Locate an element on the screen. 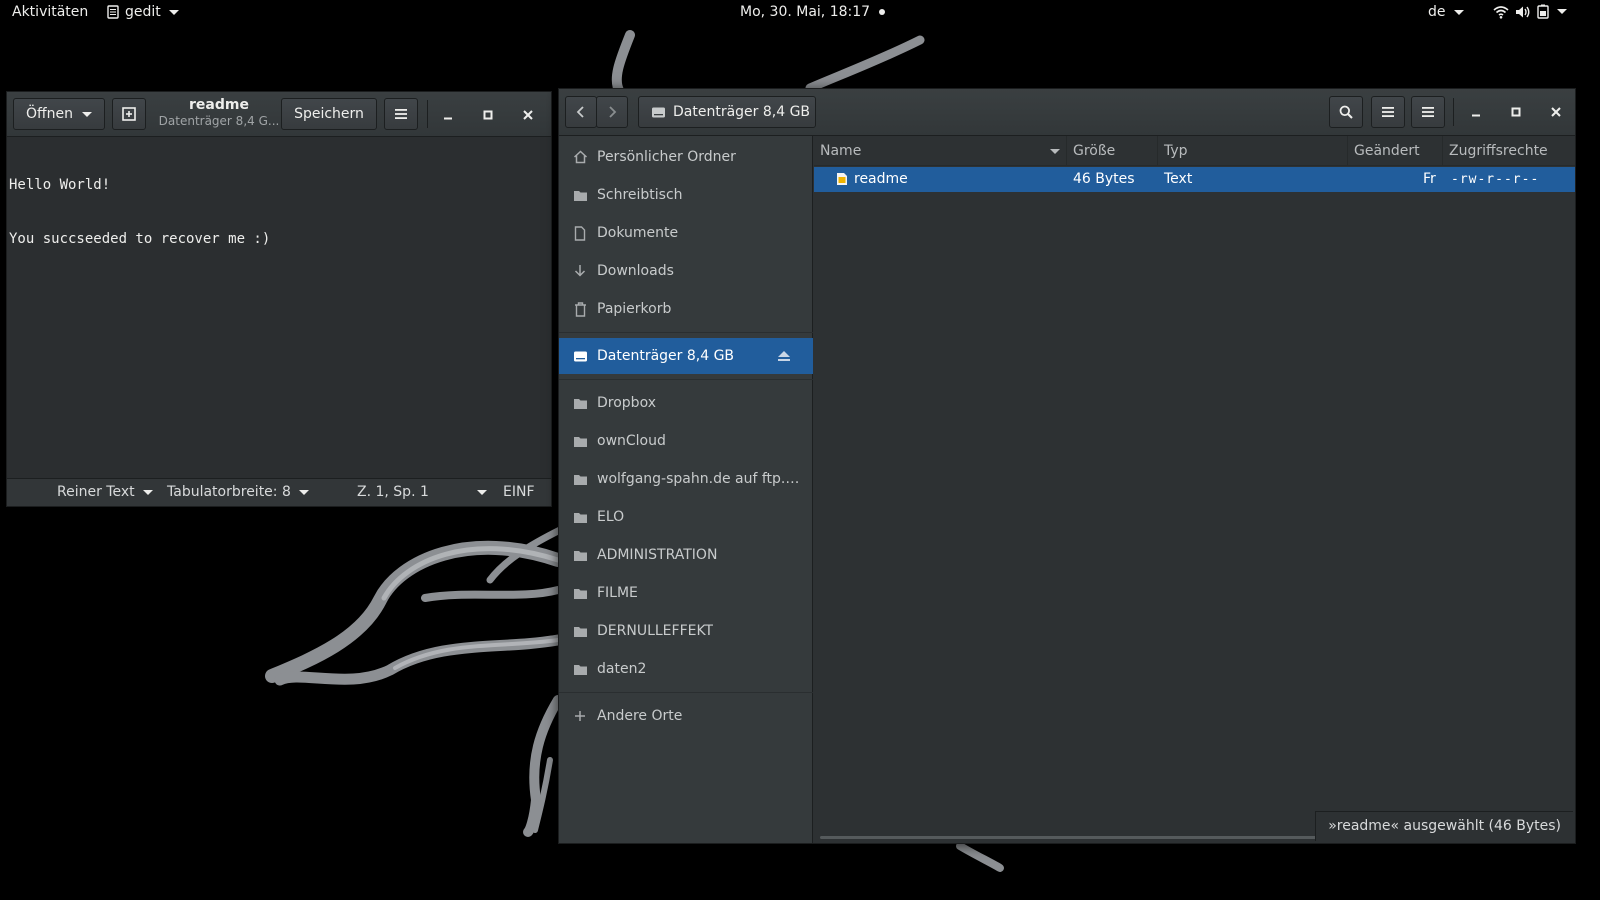 Image resolution: width=1600 pixels, height=900 pixels. sidebar-item-device: Datenträger 8,4 GB is located at coordinates (686, 356).